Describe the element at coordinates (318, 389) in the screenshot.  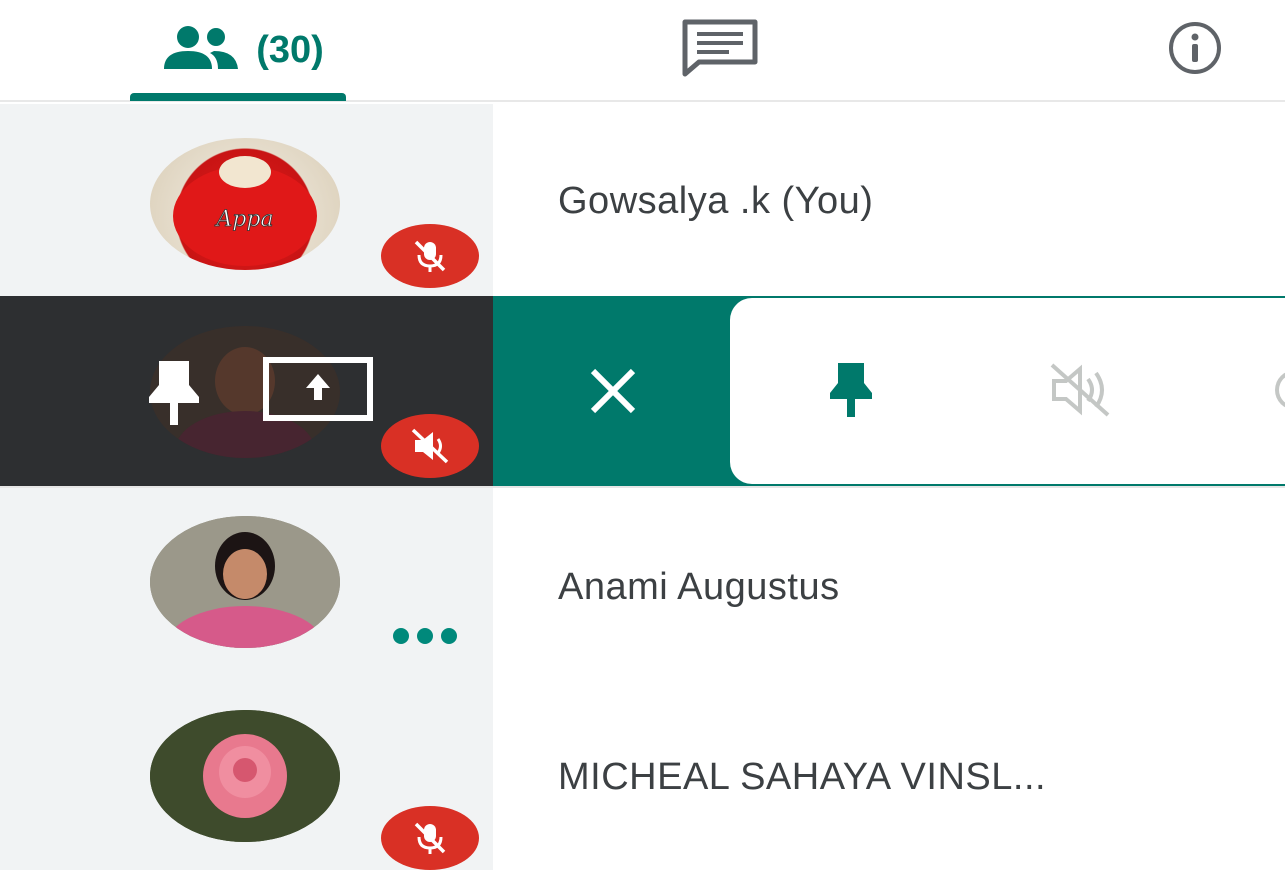
I see `present-screen-icon` at that location.